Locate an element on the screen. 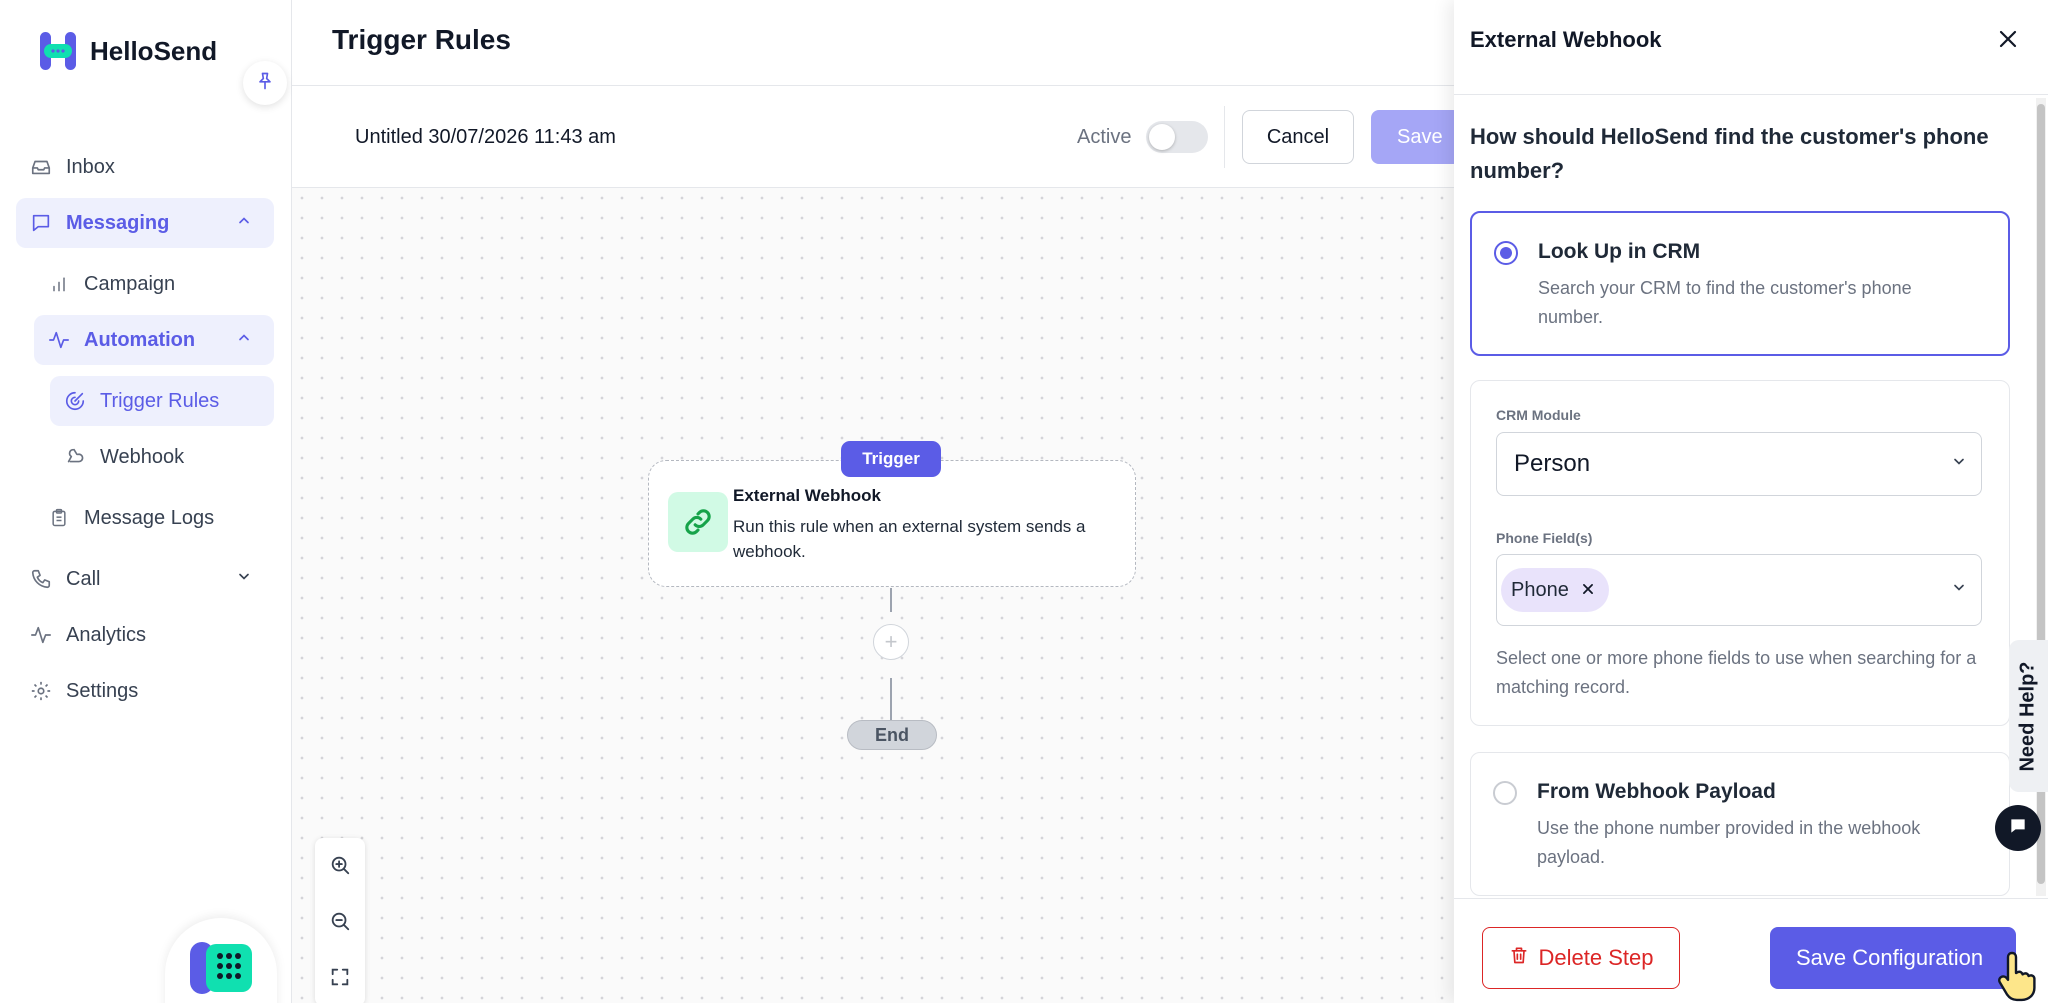 This screenshot has width=2048, height=1003. chat-bubble-icon is located at coordinates (2018, 828).